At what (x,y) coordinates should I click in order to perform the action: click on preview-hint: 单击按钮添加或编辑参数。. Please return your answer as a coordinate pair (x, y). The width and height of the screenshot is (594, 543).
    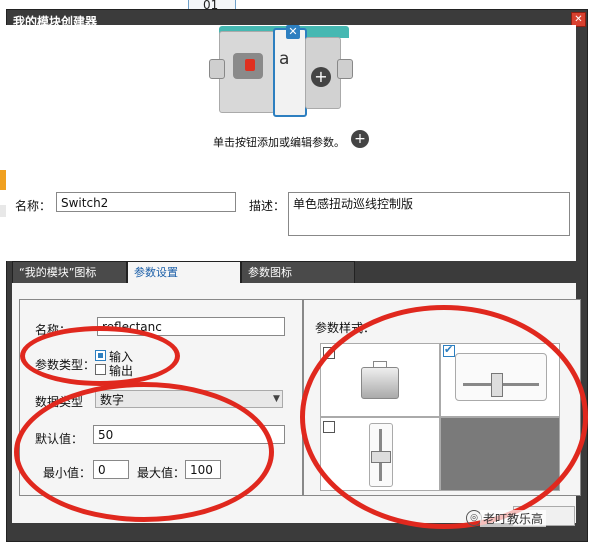
    Looking at the image, I should click on (279, 142).